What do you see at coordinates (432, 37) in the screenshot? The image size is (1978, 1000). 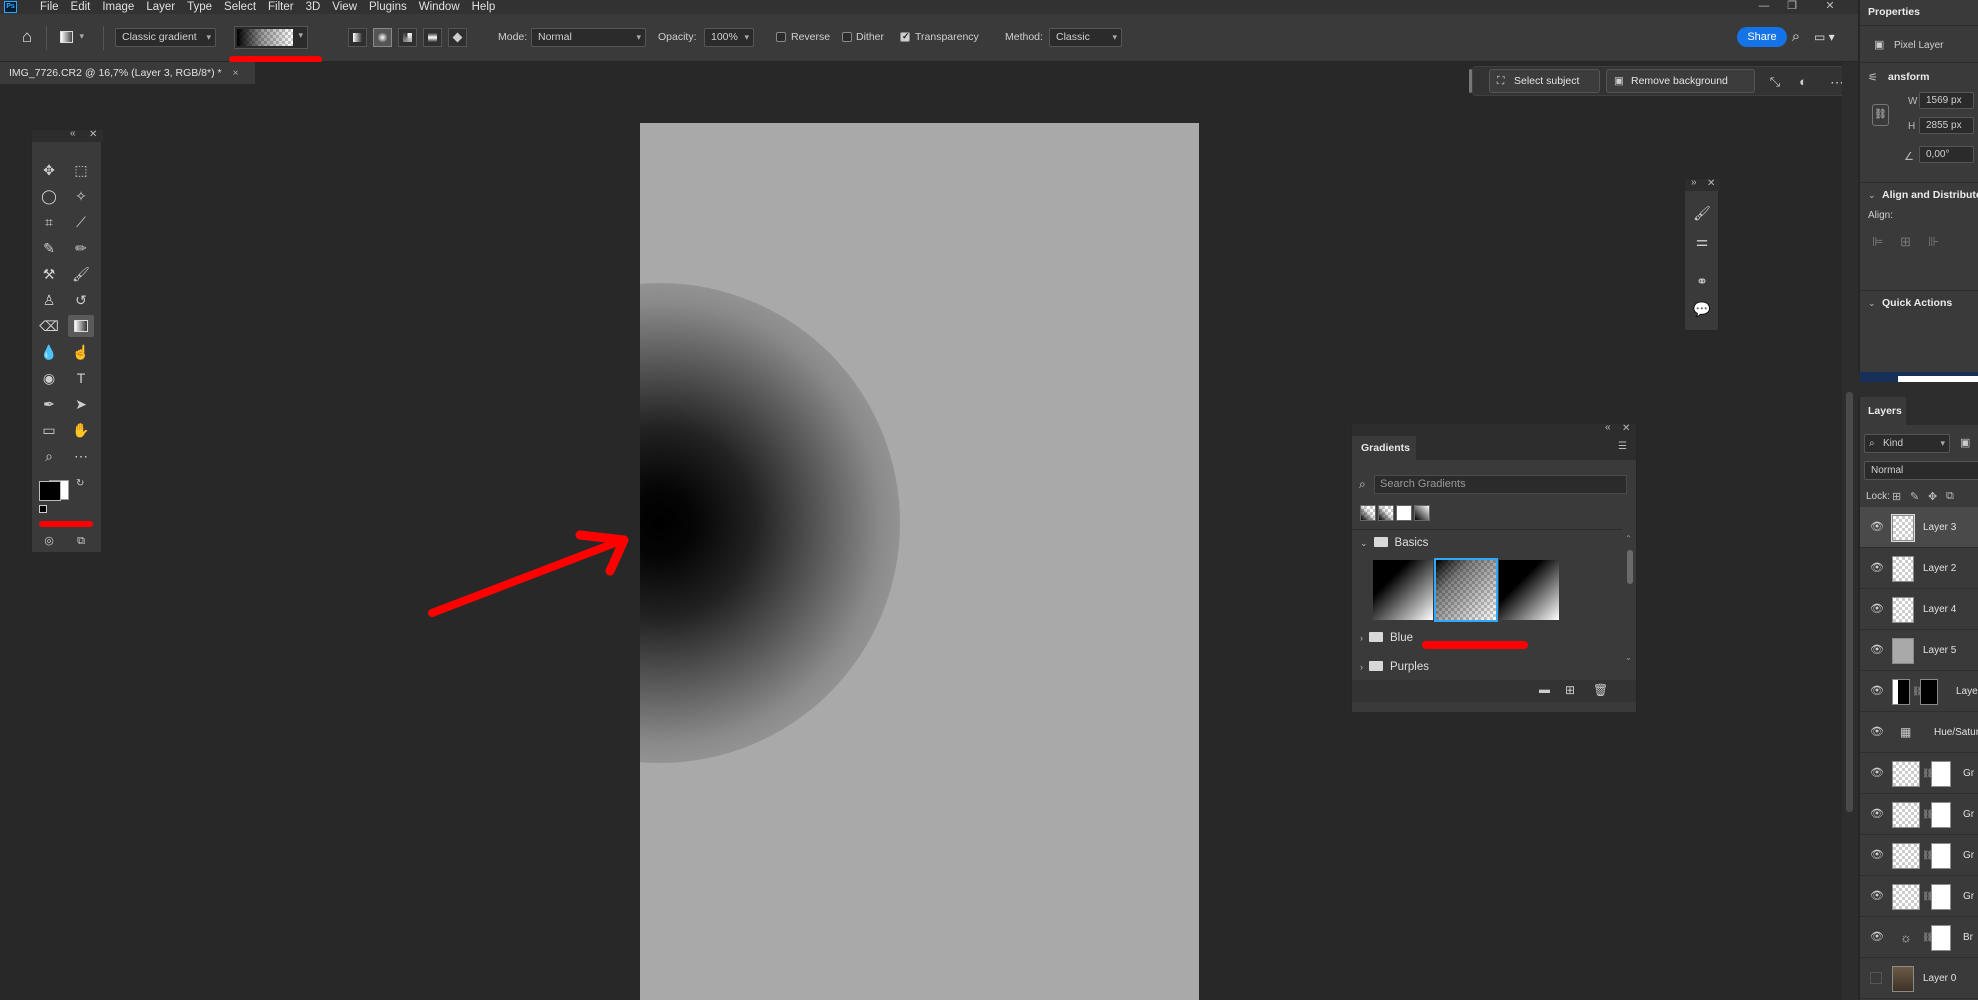 I see `reflected-gradient-button` at bounding box center [432, 37].